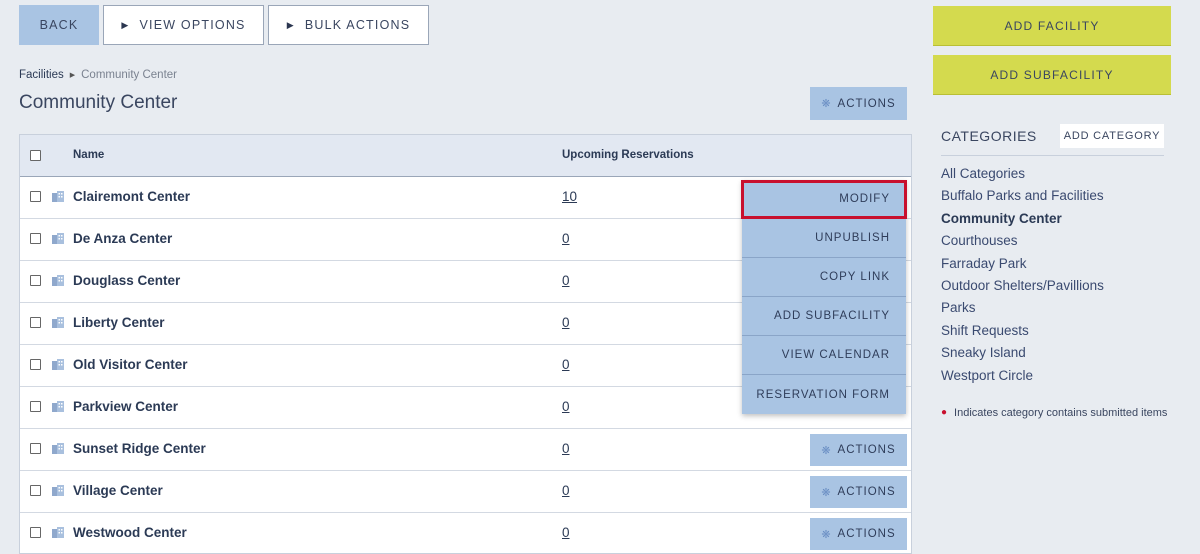 This screenshot has height=554, width=1200. What do you see at coordinates (1112, 136) in the screenshot?
I see `add-category-button: Add Category` at bounding box center [1112, 136].